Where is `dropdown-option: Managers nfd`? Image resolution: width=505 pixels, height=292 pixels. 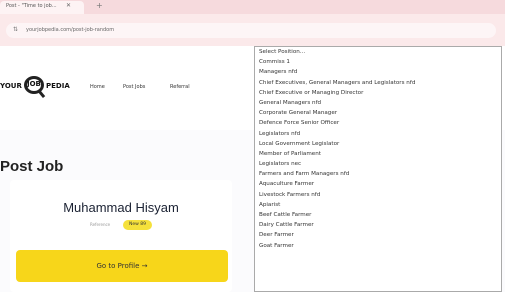 dropdown-option: Managers nfd is located at coordinates (378, 72).